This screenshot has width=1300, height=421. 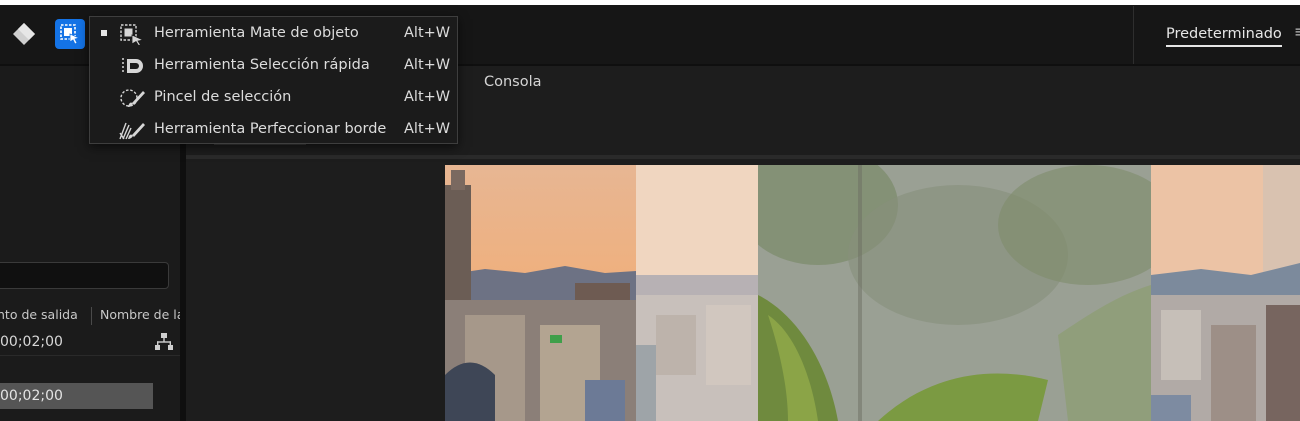 I want to click on menu-item-label: Pincel de selección, so click(x=223, y=97).